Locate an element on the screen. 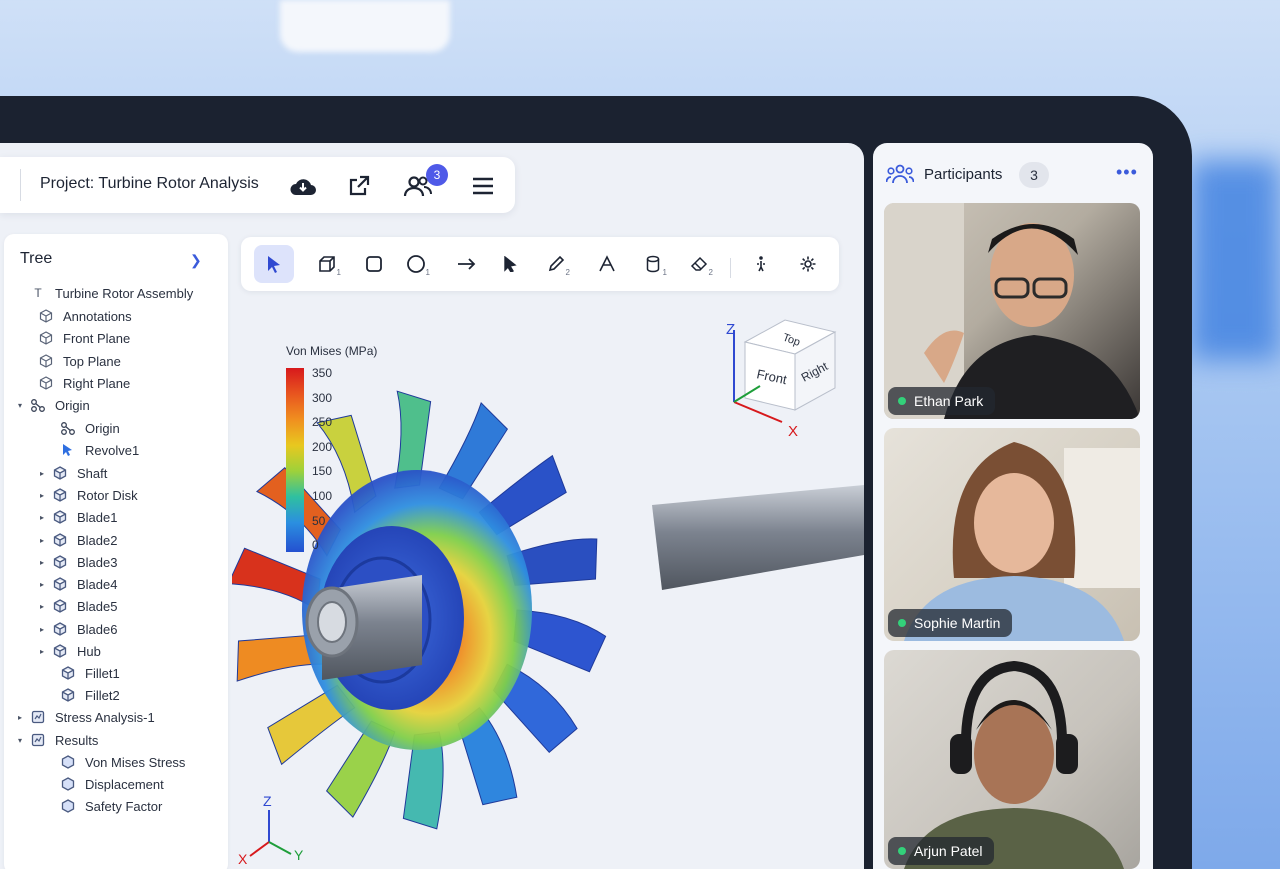 The height and width of the screenshot is (869, 1280). tree-item: Fillet1 is located at coordinates (90, 673).